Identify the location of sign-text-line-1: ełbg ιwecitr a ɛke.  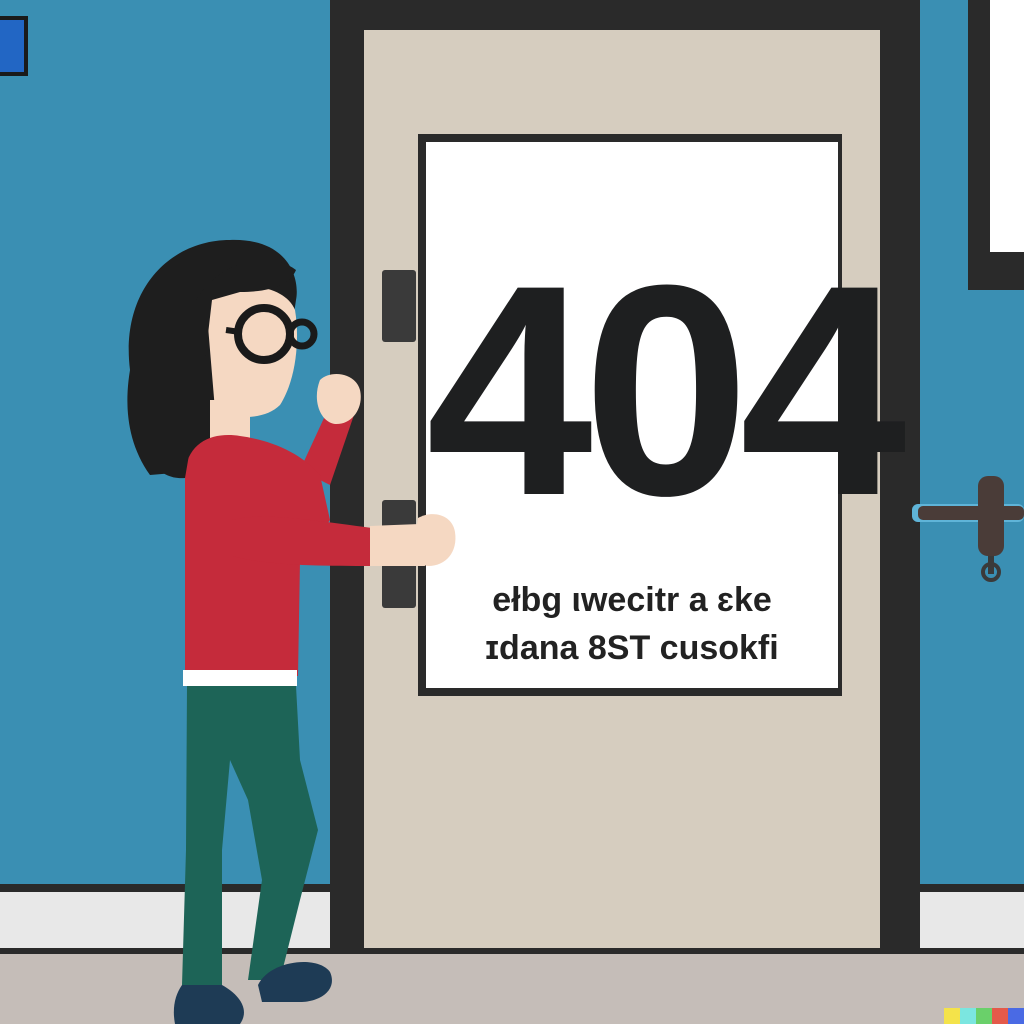
(632, 600).